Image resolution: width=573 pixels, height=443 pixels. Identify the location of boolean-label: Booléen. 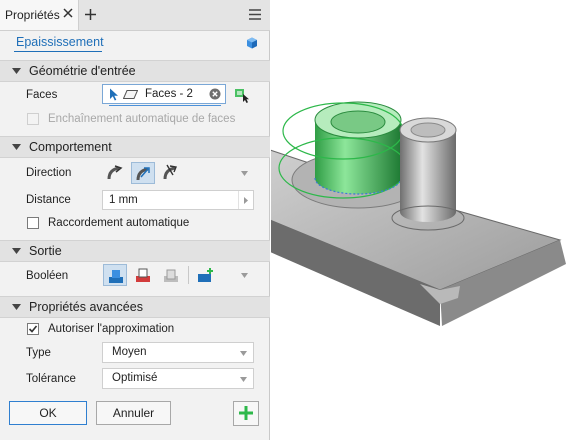
(47, 276).